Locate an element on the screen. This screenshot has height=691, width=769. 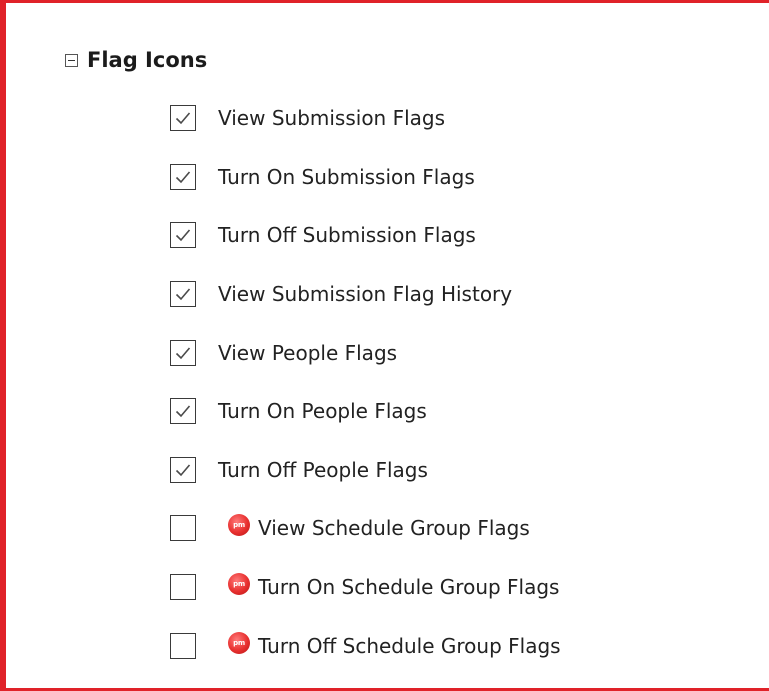
permission-item-turn-off-people-flags: Turn Off People Flags is located at coordinates (365, 470).